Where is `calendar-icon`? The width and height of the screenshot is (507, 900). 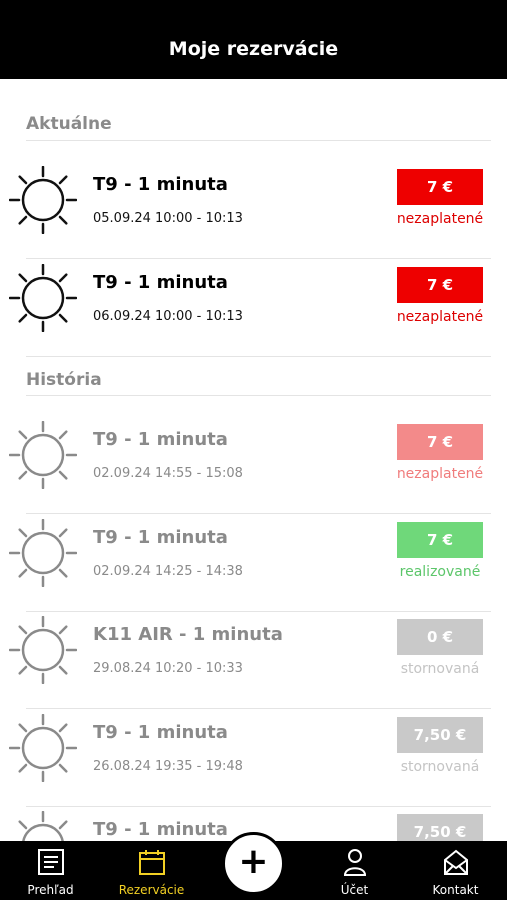
calendar-icon is located at coordinates (152, 864).